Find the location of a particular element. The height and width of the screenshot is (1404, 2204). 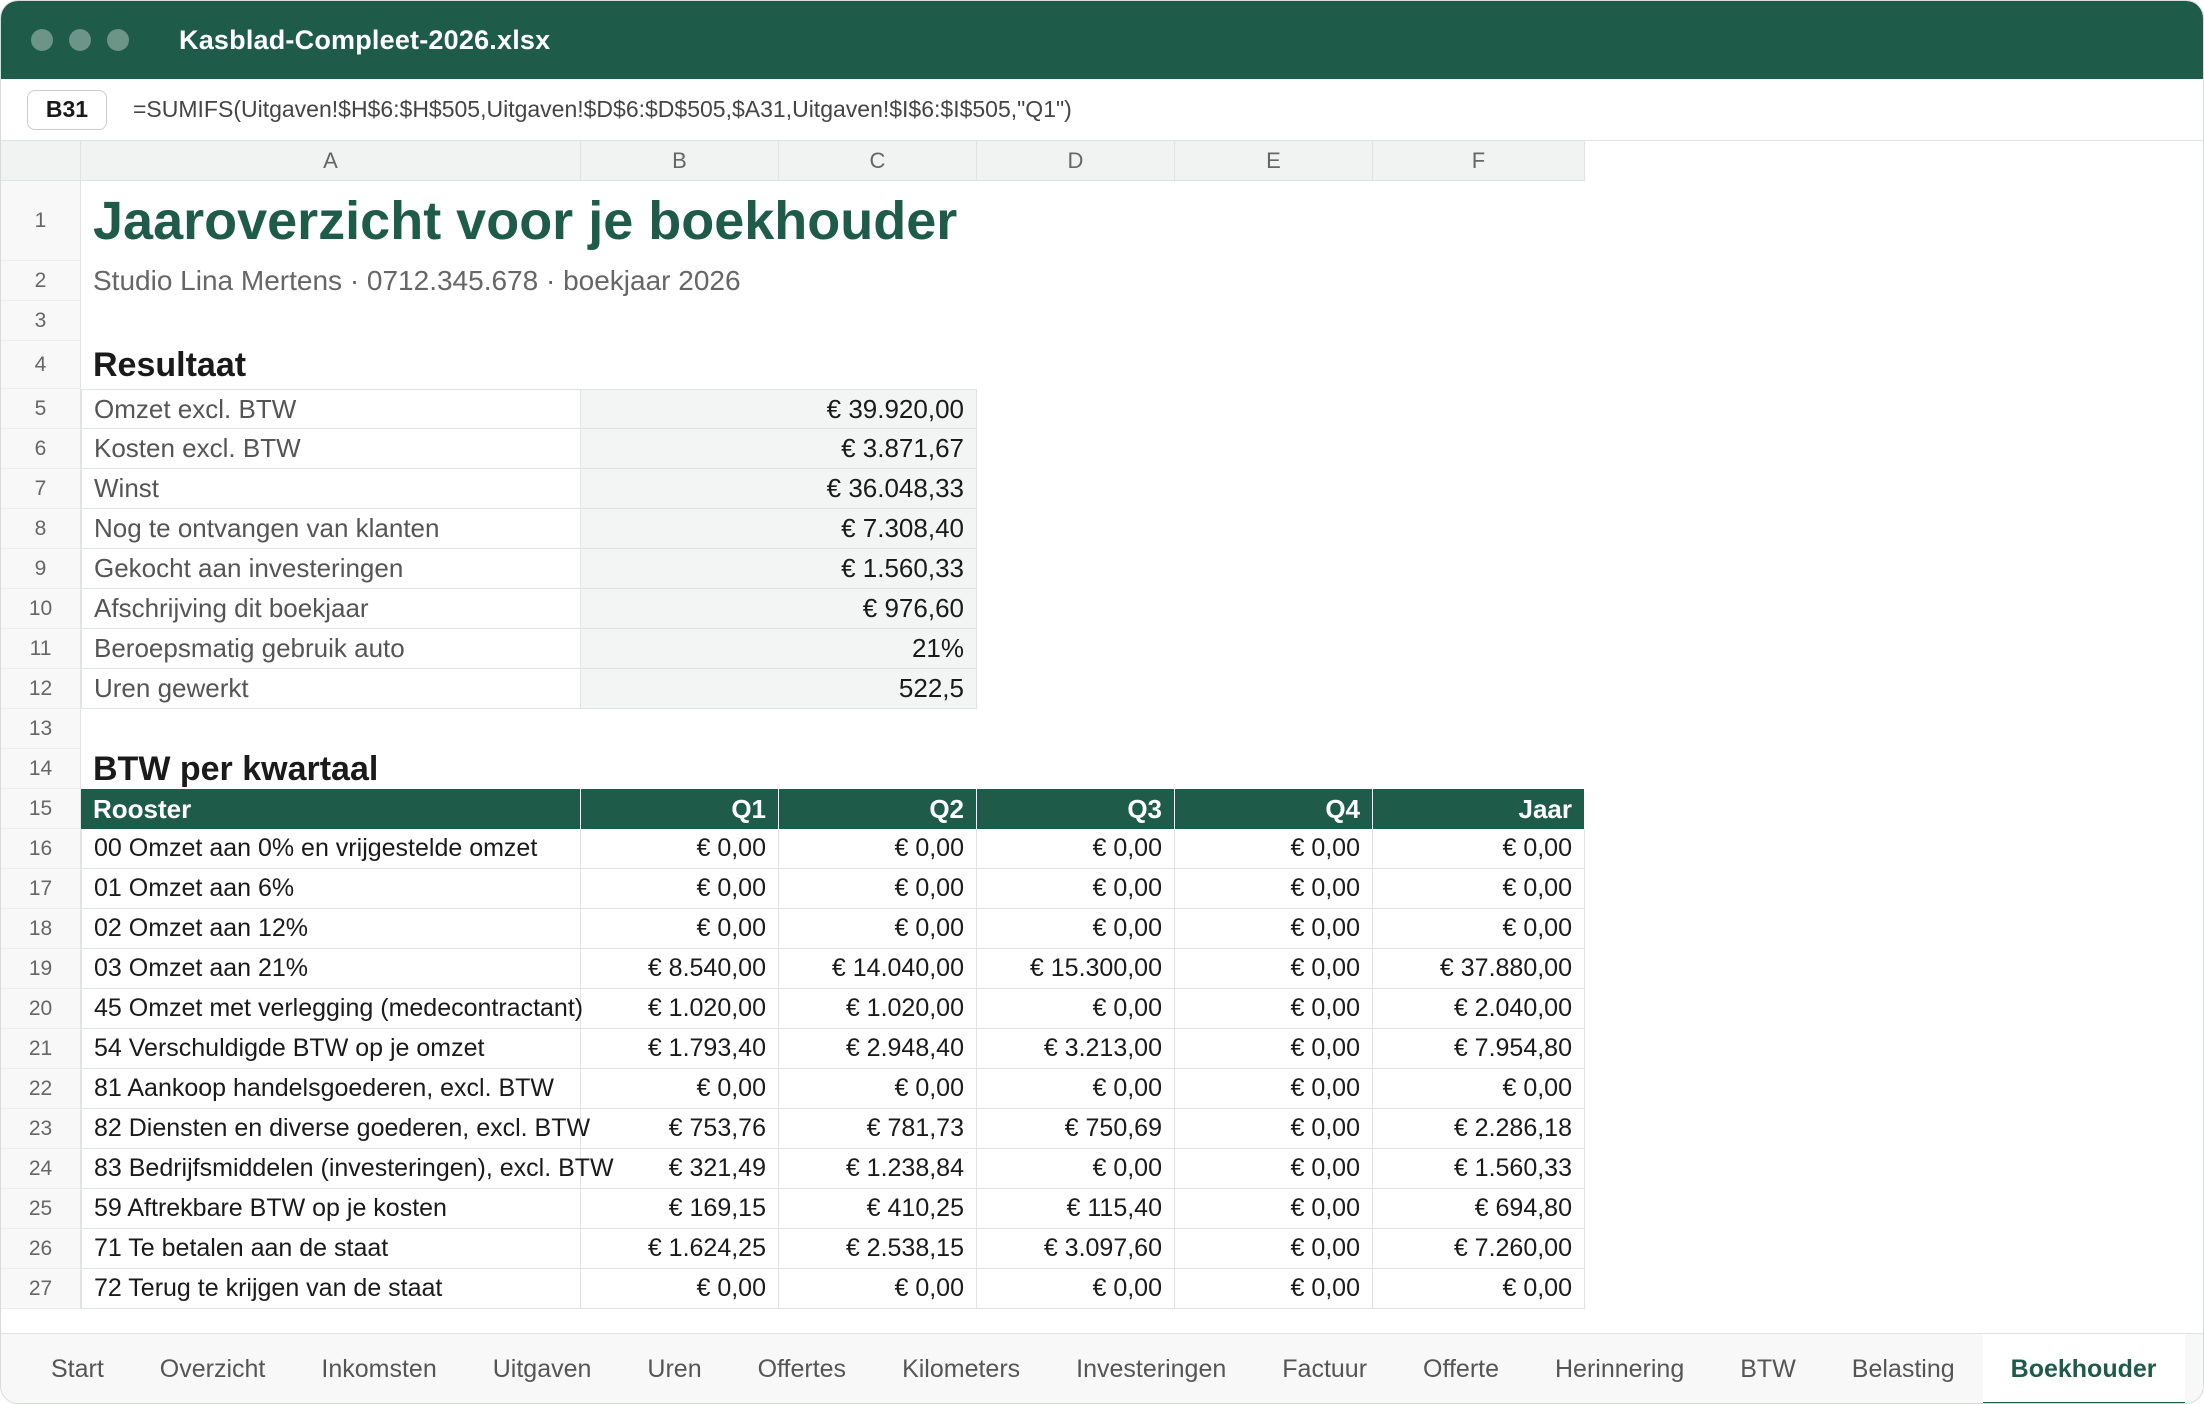

resultaat-heading: Resultaat is located at coordinates (431, 365).